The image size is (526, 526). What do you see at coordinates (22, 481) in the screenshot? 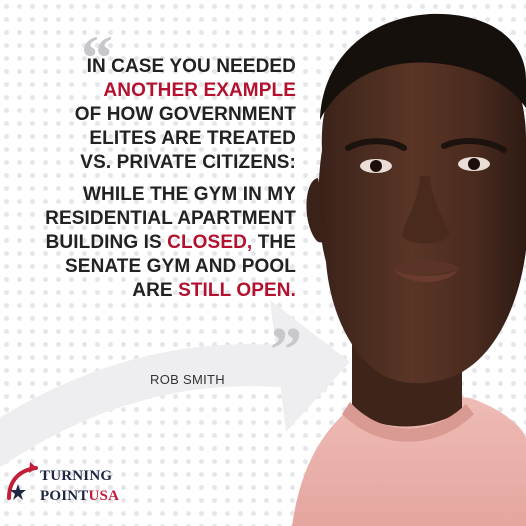
I see `star-swoosh-icon` at bounding box center [22, 481].